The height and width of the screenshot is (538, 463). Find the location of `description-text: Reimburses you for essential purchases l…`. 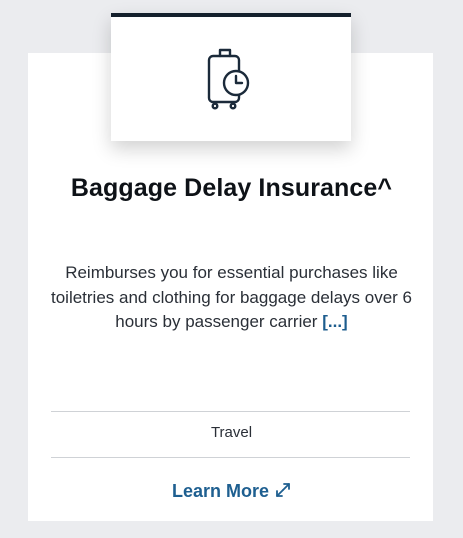

description-text: Reimburses you for essential purchases l… is located at coordinates (231, 297).